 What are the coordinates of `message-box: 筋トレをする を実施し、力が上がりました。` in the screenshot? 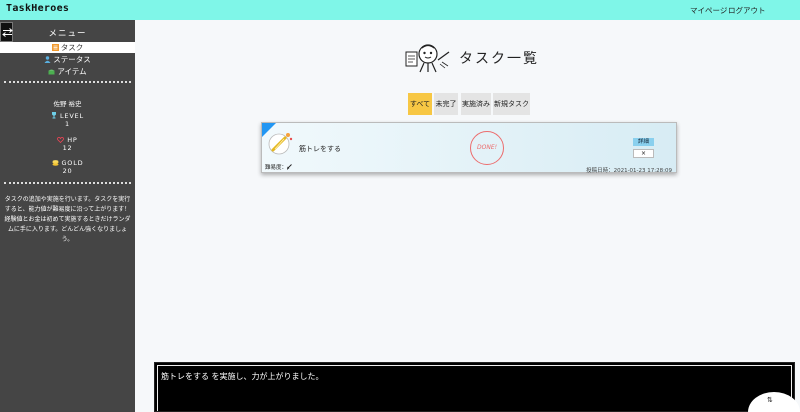 It's located at (474, 387).